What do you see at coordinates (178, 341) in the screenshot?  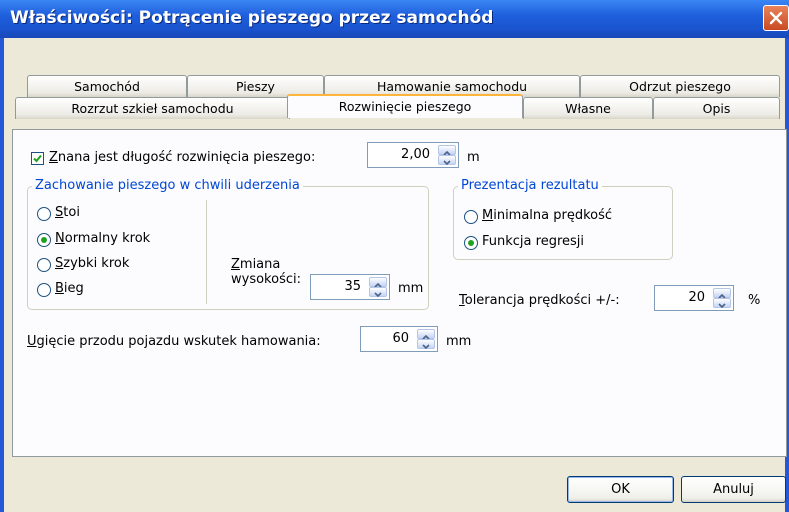 I see `deflection-text: gięcie przodu pojazdu wskutek hamowania:` at bounding box center [178, 341].